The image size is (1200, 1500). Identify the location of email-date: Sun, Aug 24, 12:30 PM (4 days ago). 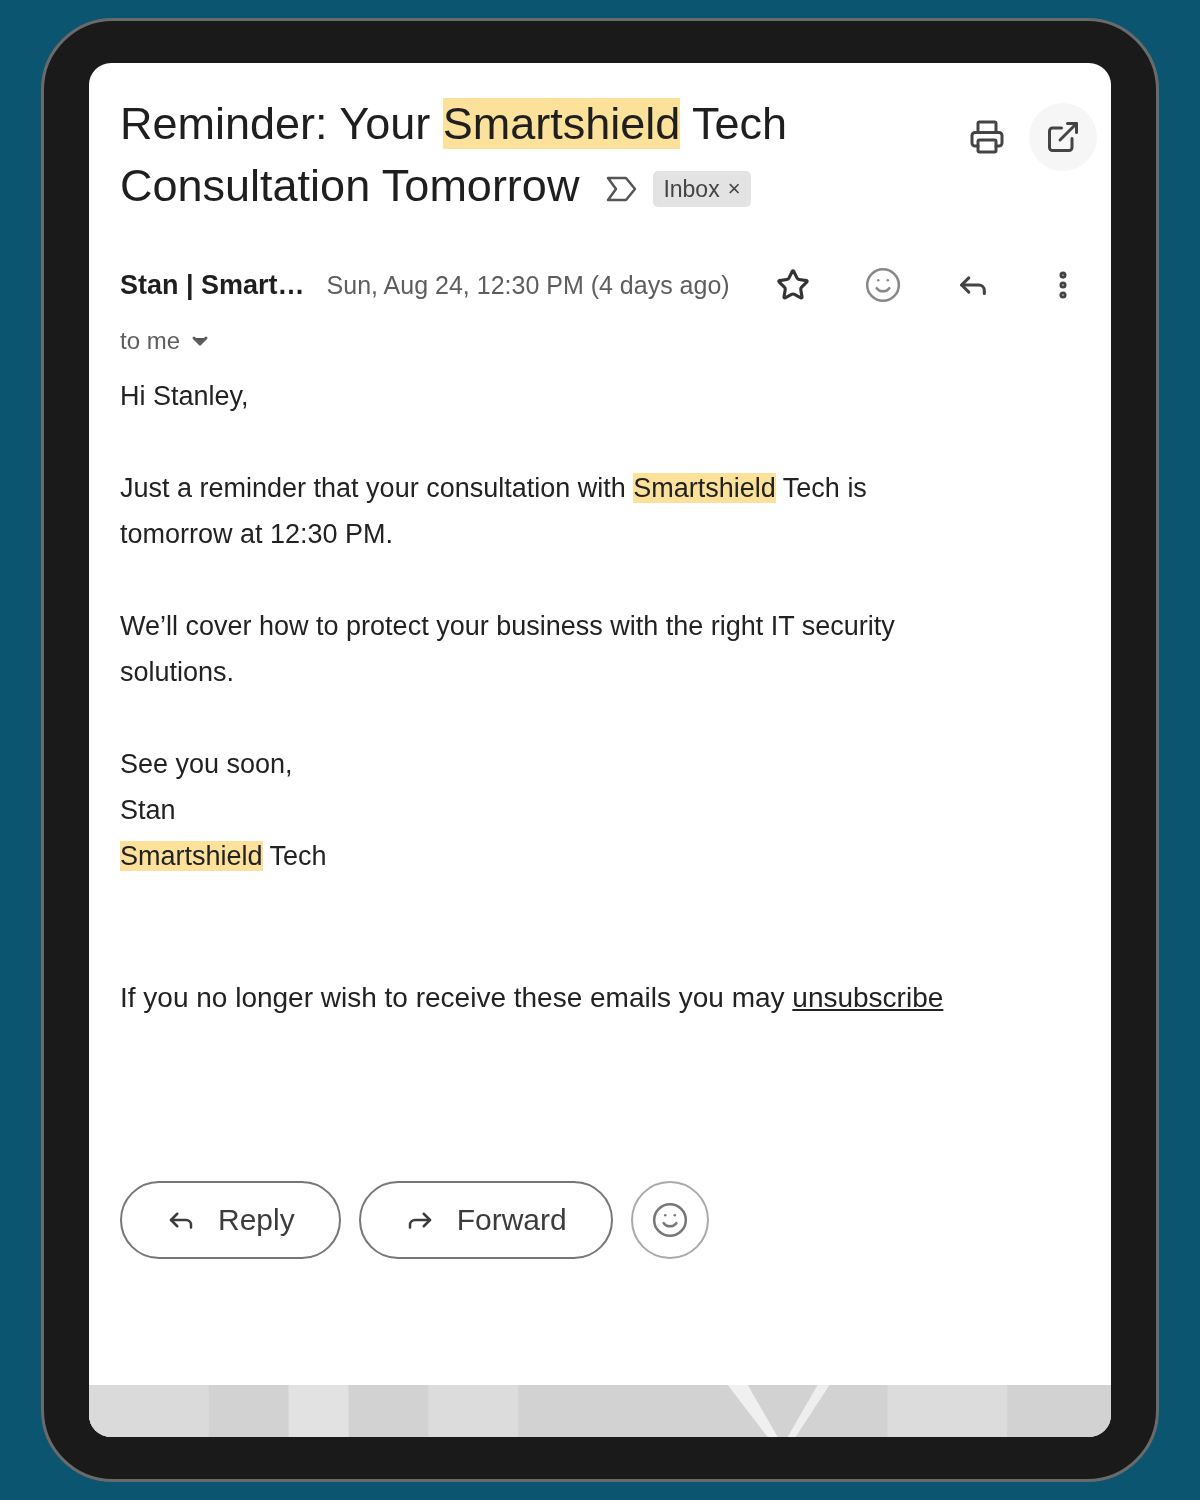
(528, 285).